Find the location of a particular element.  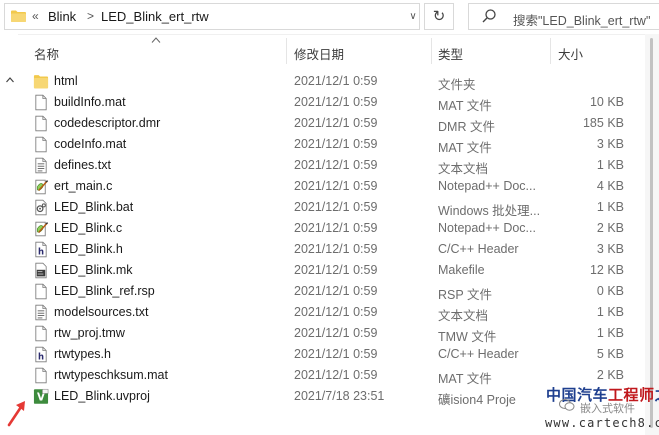

overflow-chevron-icon: « is located at coordinates (35, 16).